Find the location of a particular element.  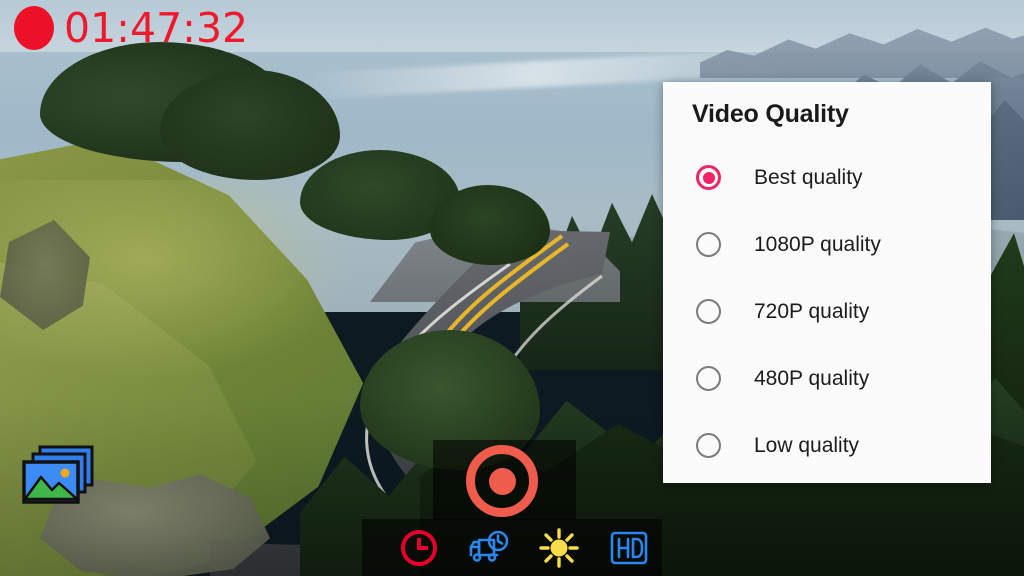

quality-option-label: 1080P quality is located at coordinates (817, 244).